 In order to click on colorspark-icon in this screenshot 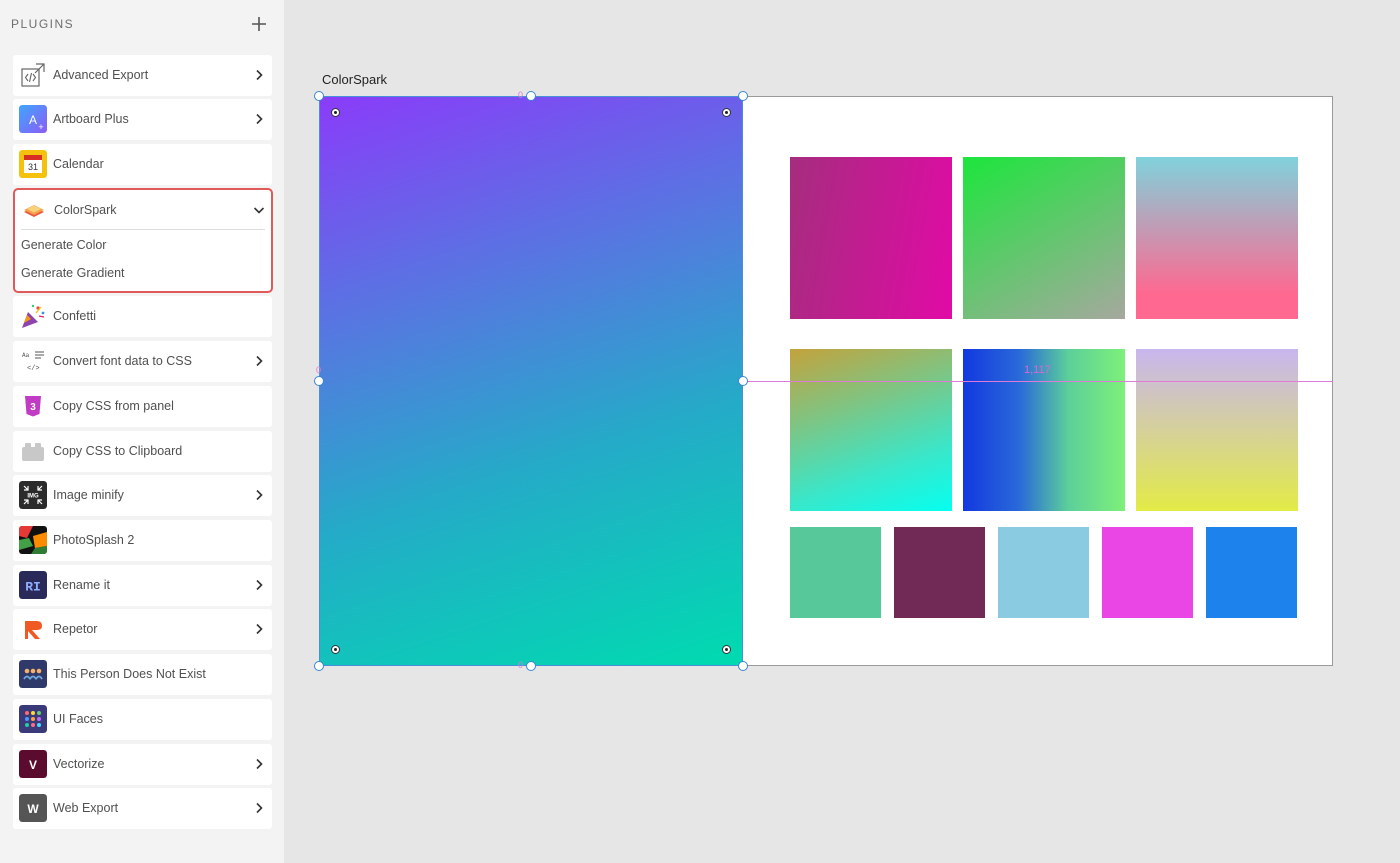, I will do `click(34, 210)`.